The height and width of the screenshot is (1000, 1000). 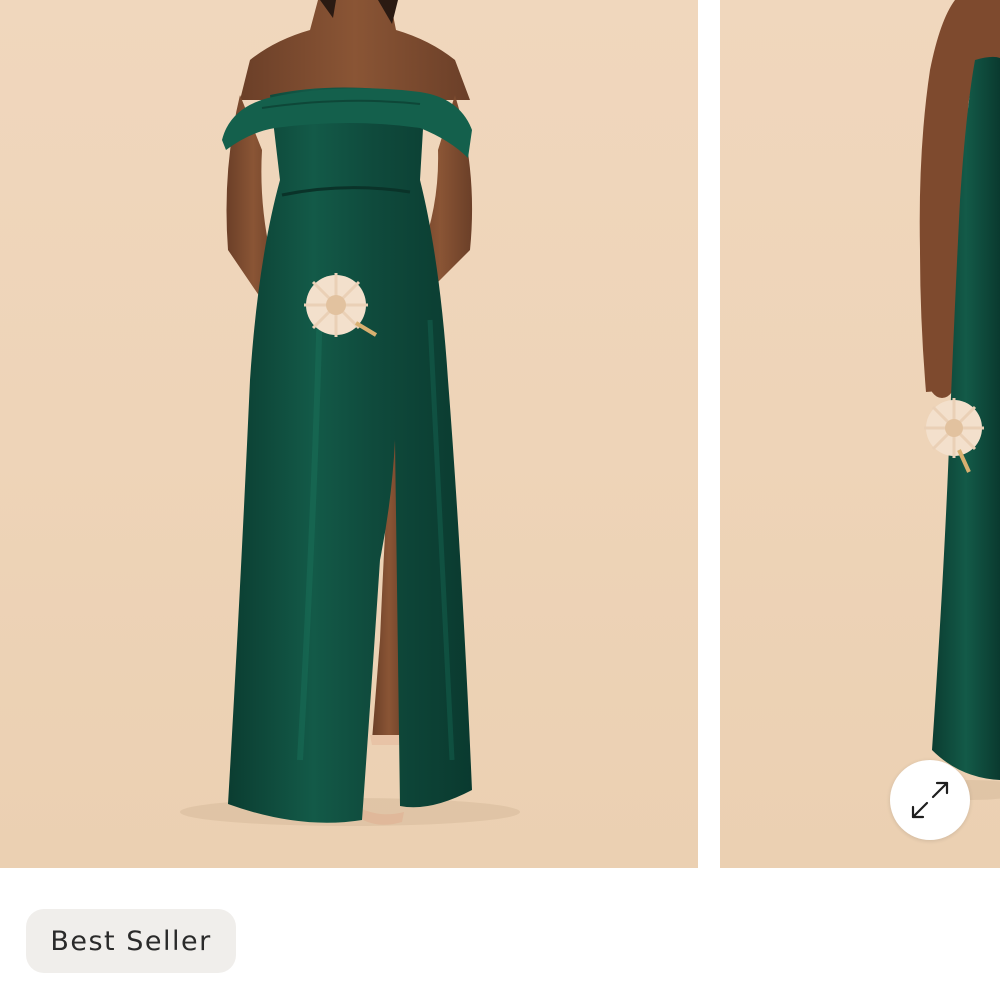 I want to click on badge-label: Best Seller, so click(x=131, y=941).